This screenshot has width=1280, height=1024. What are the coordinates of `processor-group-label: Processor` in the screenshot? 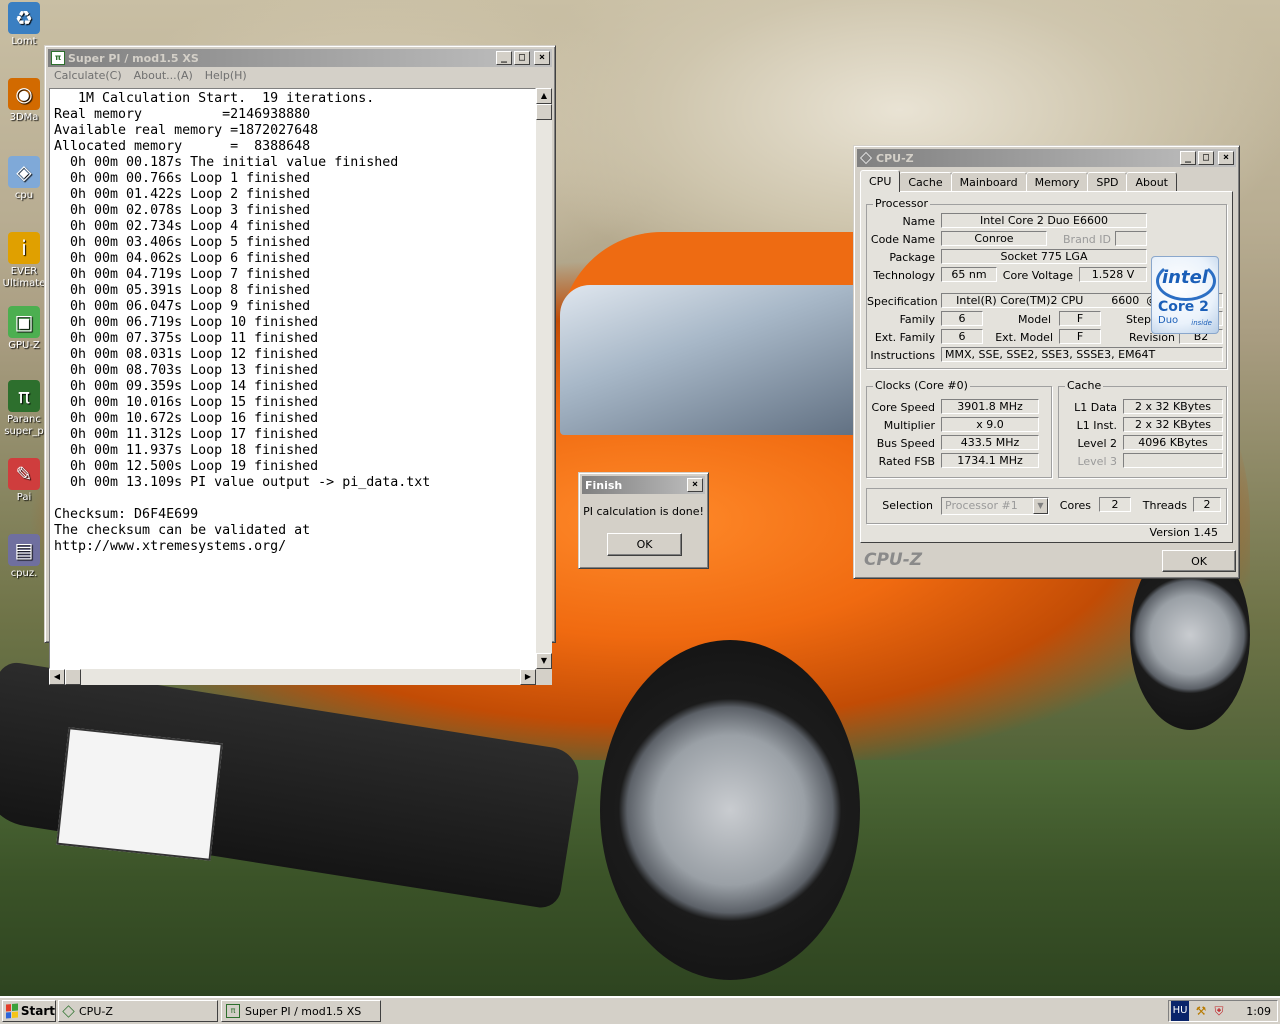 It's located at (901, 203).